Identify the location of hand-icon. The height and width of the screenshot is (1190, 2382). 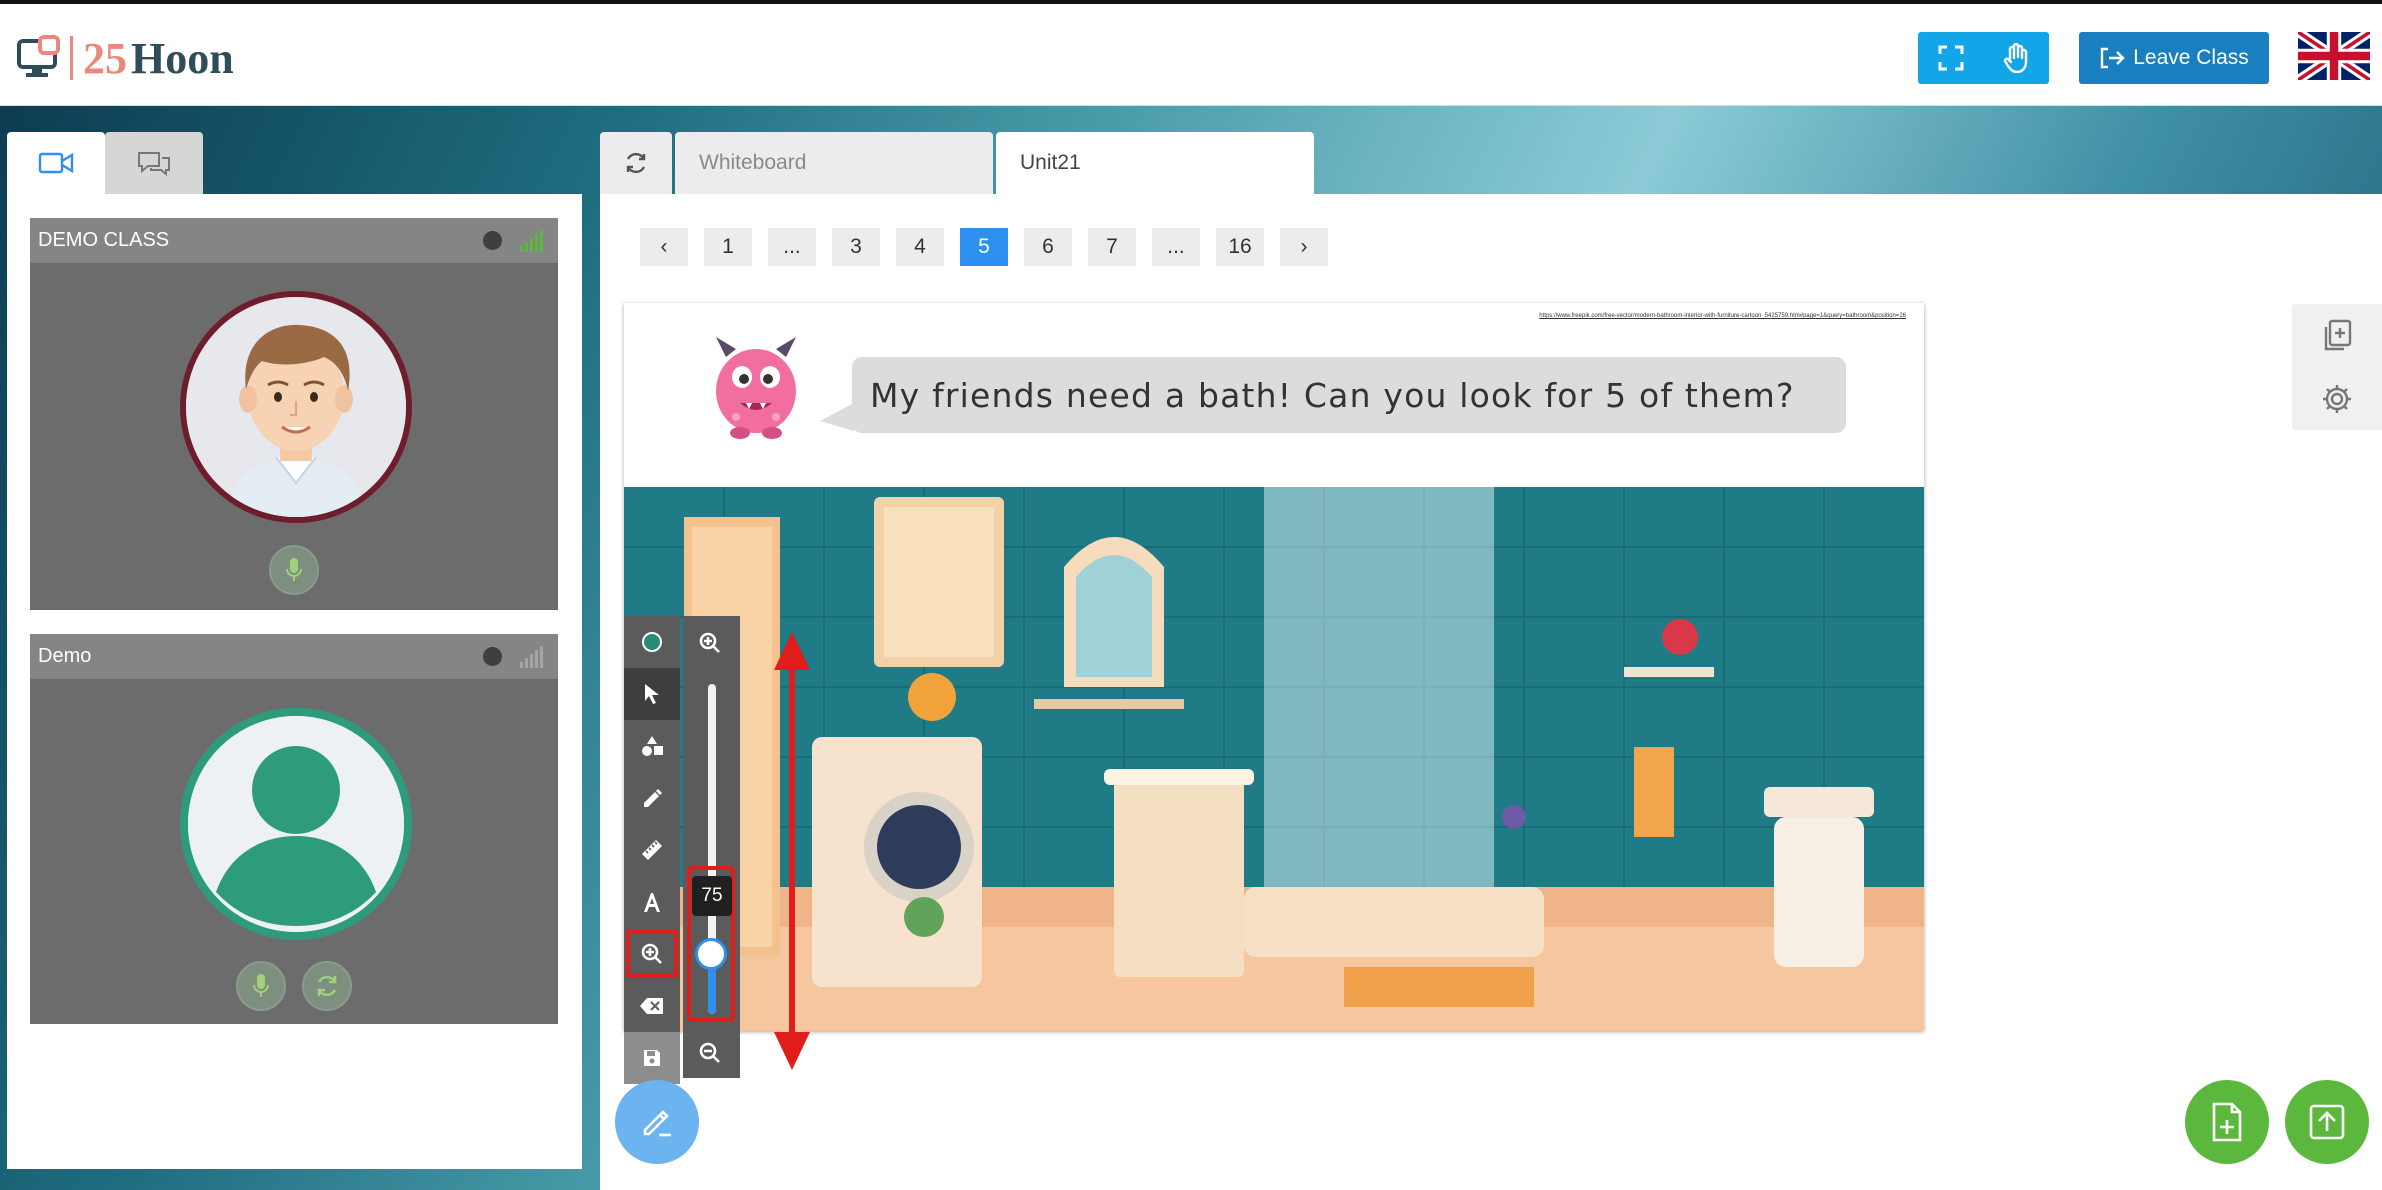
(2015, 58).